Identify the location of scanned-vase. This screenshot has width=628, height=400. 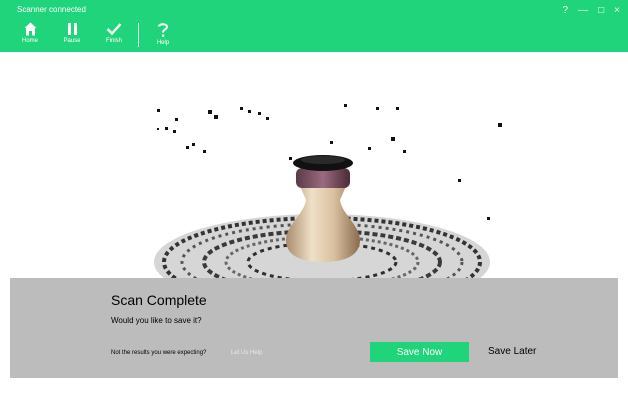
(323, 208).